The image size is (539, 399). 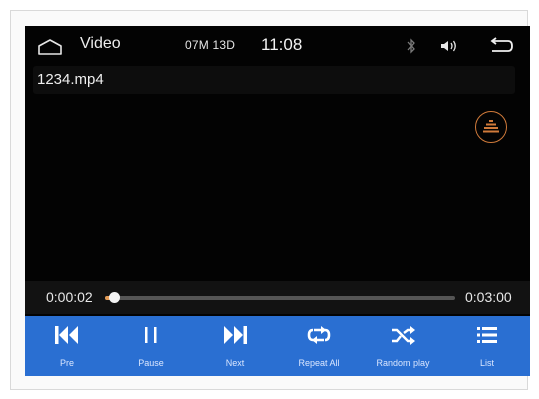 I want to click on list-button: List, so click(x=487, y=346).